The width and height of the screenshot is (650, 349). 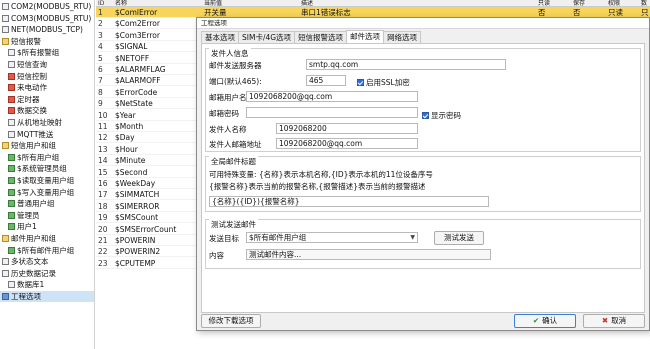 What do you see at coordinates (5, 146) in the screenshot?
I see `folder-icon` at bounding box center [5, 146].